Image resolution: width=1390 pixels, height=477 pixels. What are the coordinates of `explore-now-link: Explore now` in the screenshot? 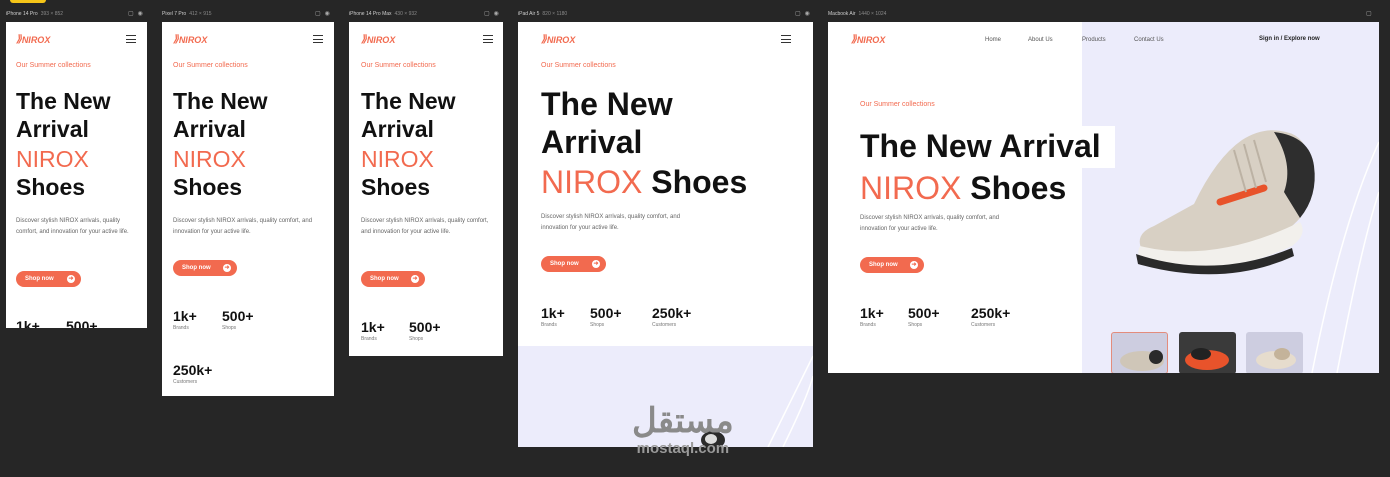 It's located at (1302, 39).